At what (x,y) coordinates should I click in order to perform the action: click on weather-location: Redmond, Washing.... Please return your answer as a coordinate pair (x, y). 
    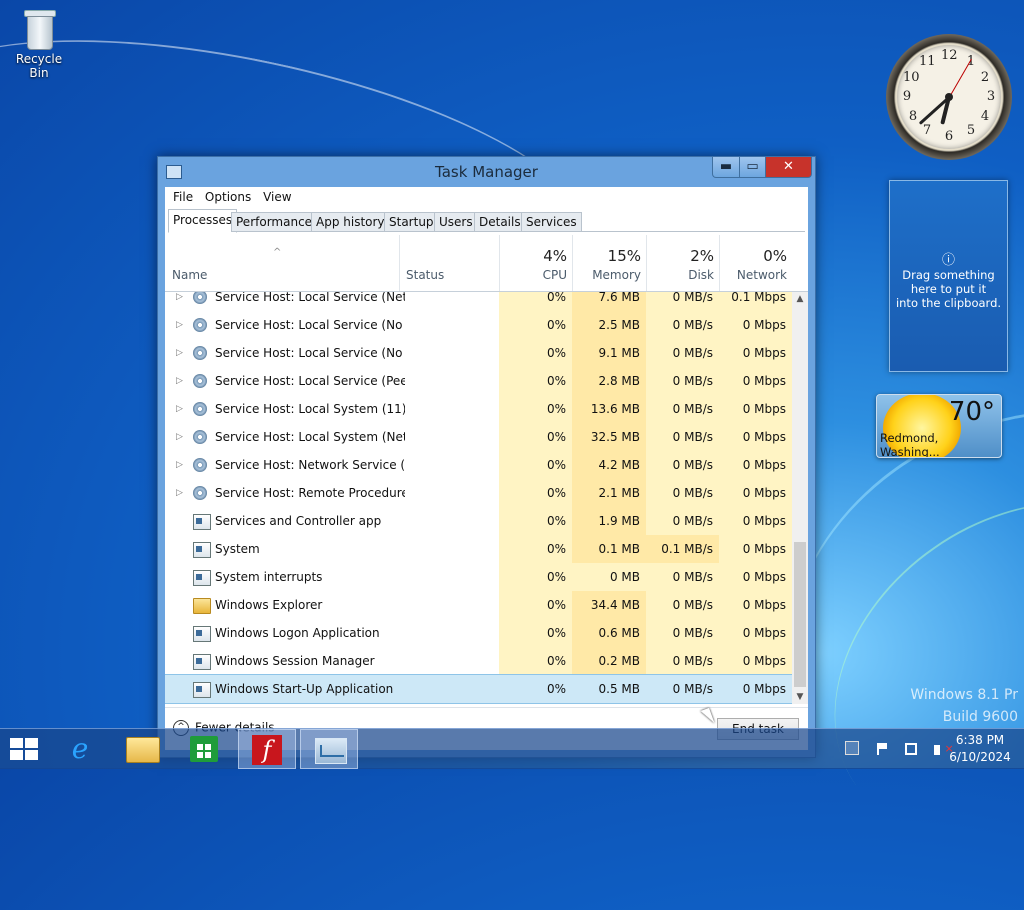
    Looking at the image, I should click on (910, 444).